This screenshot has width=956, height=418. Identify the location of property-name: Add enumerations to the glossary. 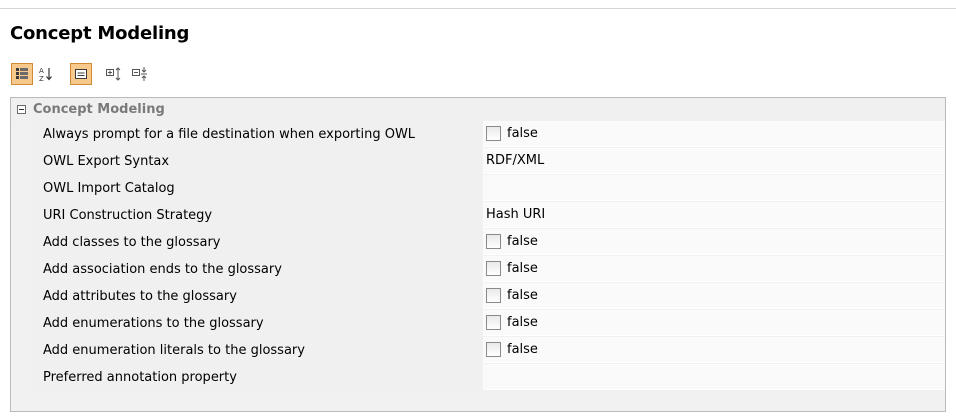
(258, 323).